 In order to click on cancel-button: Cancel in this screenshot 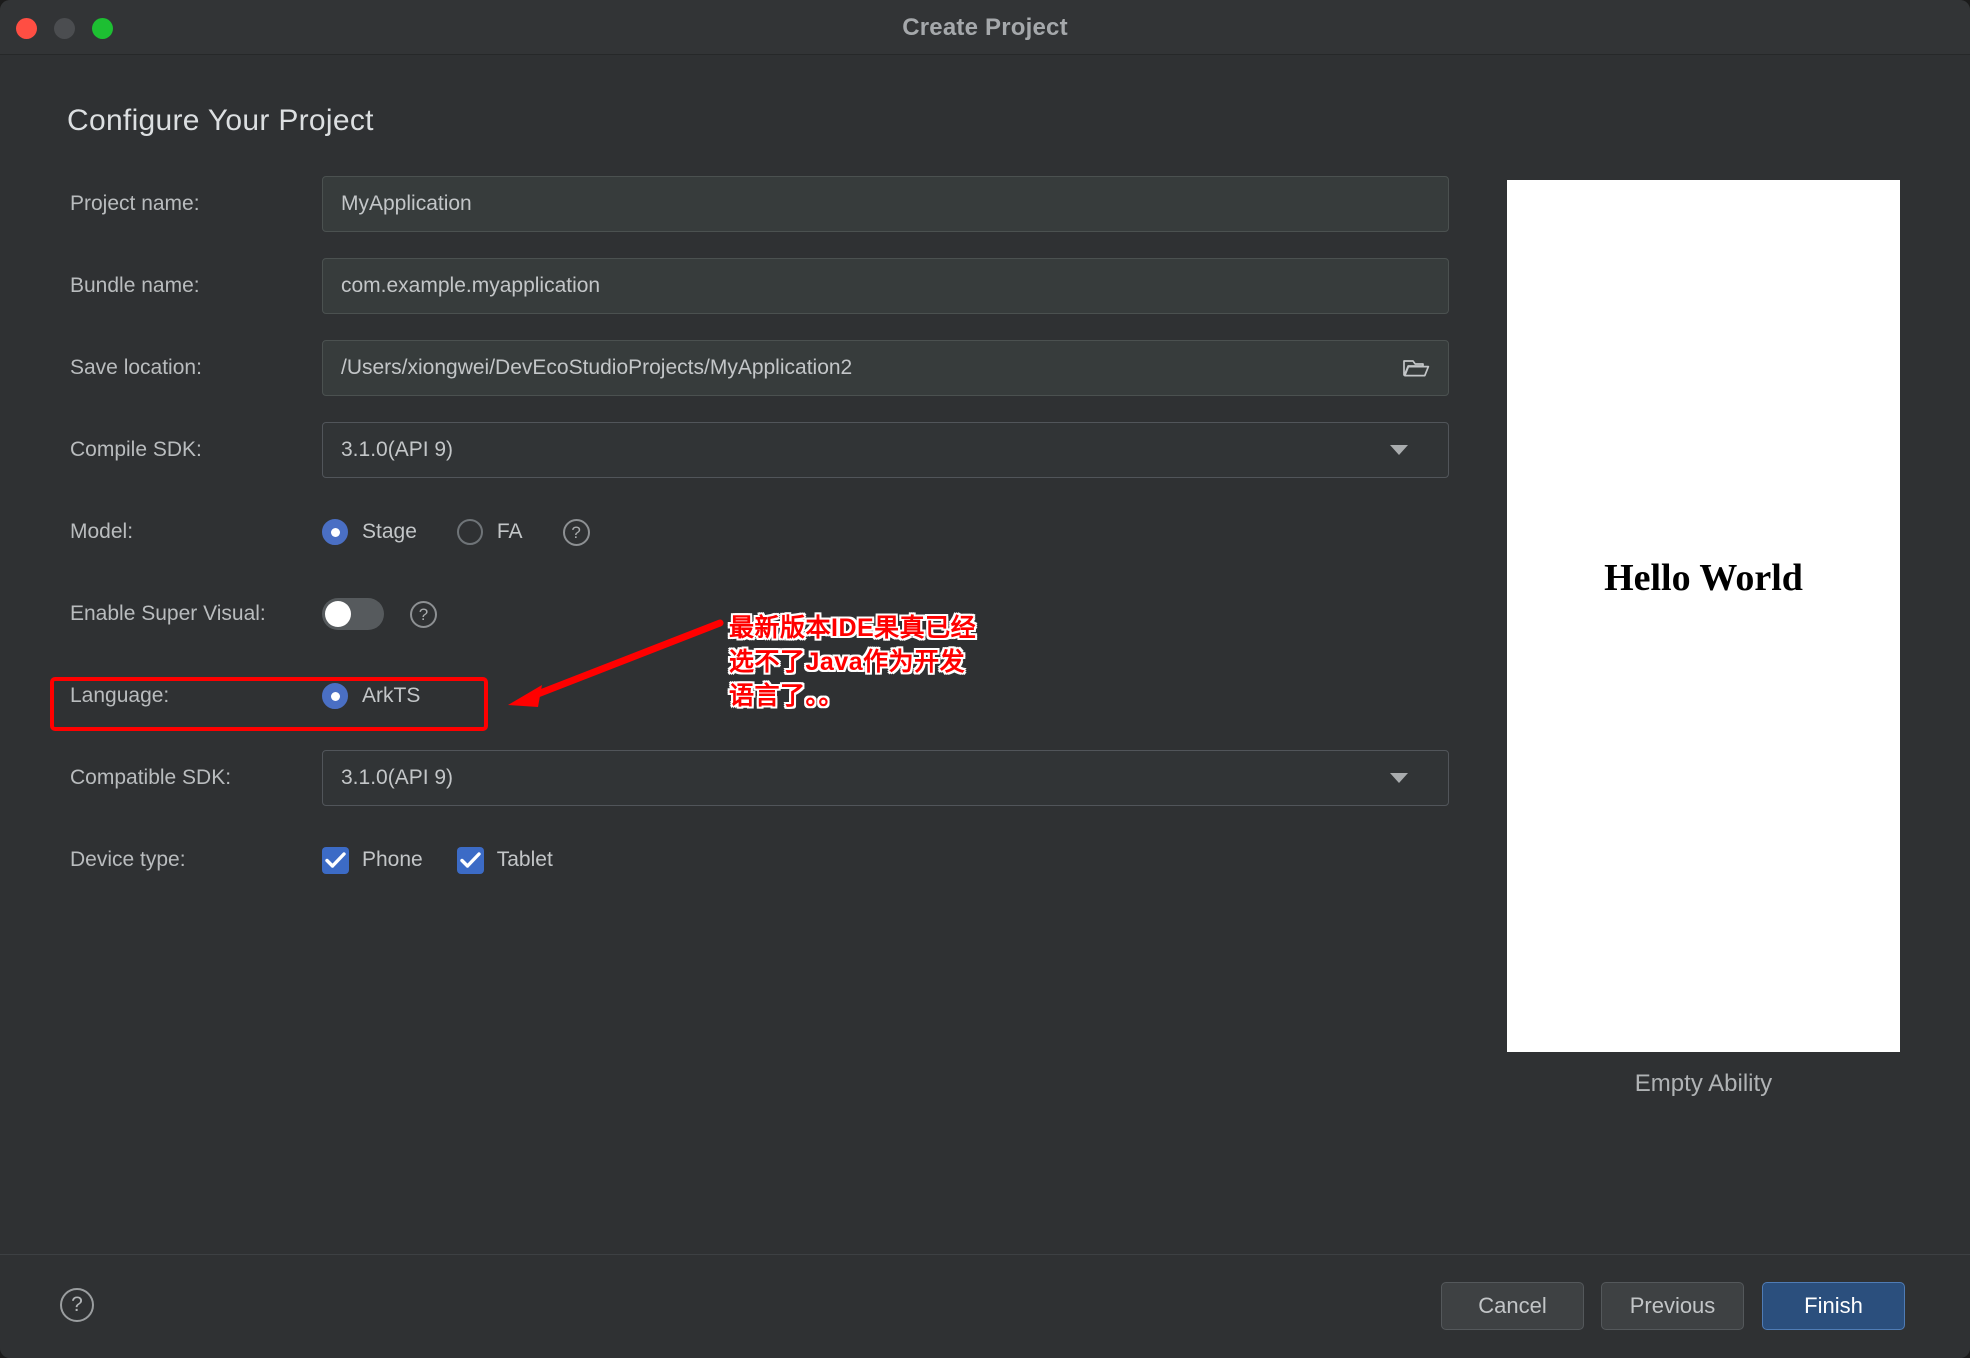, I will do `click(1512, 1306)`.